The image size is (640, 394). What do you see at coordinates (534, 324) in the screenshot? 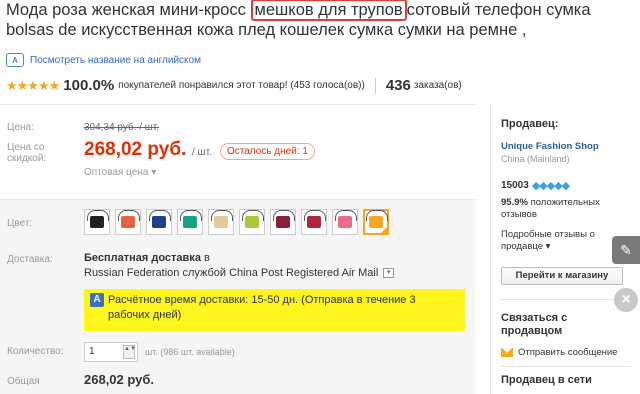
I see `contact-heading: Связаться с продавцом` at bounding box center [534, 324].